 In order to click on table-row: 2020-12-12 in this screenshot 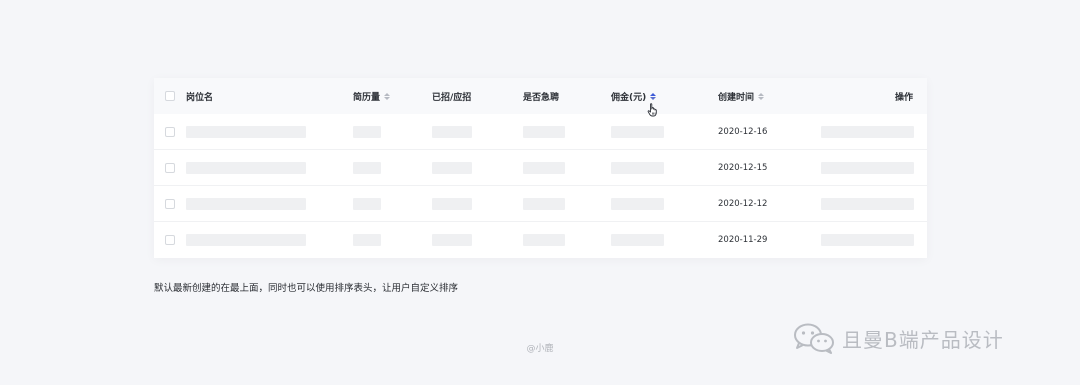, I will do `click(540, 204)`.